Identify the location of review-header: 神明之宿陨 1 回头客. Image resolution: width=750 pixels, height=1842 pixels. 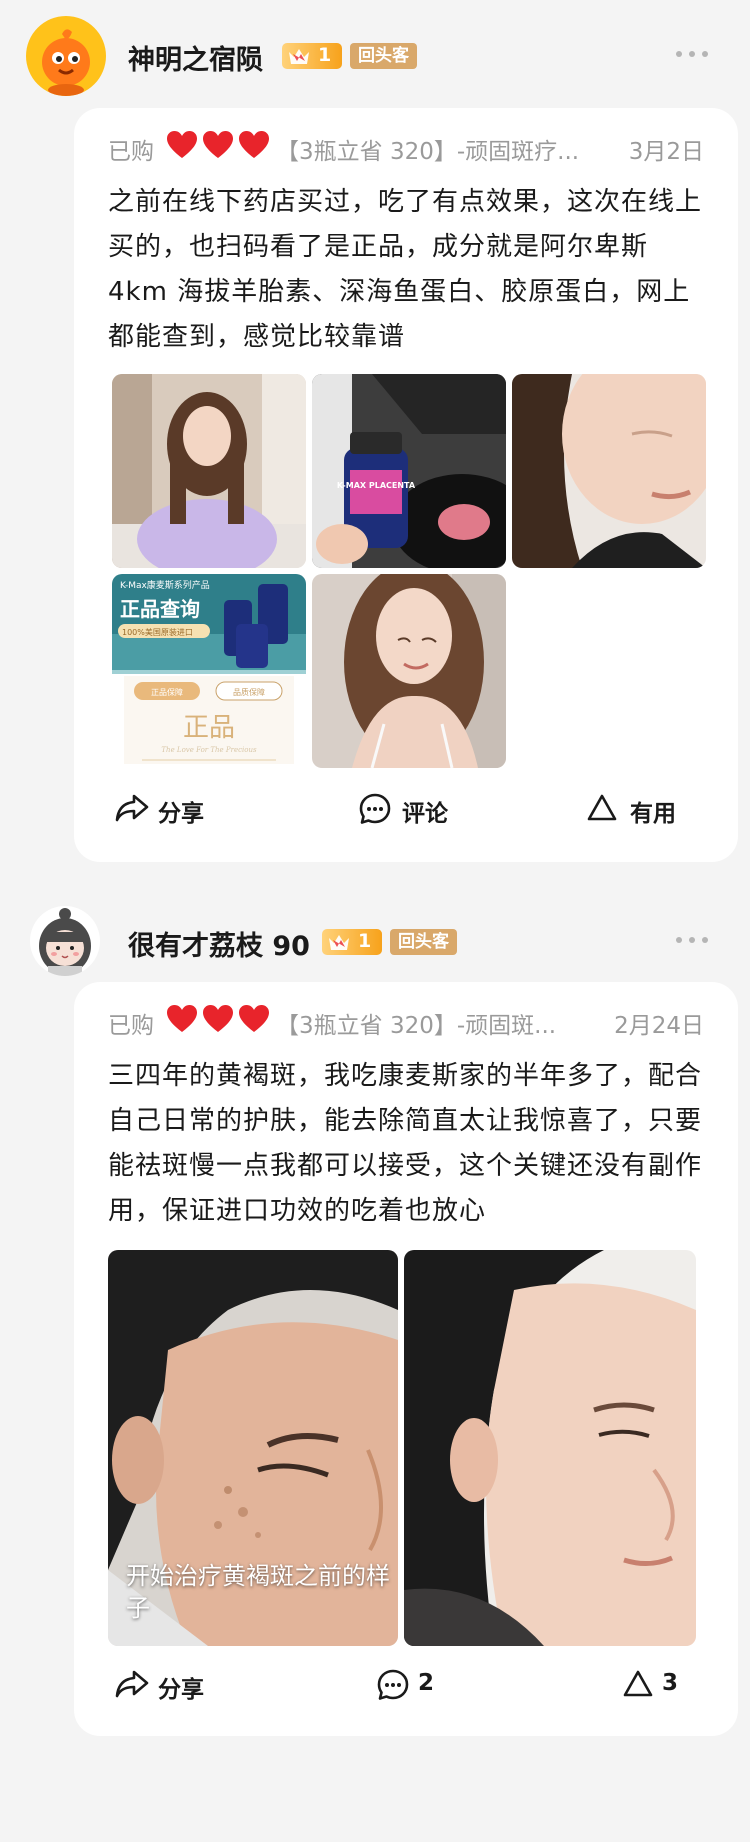
(375, 61).